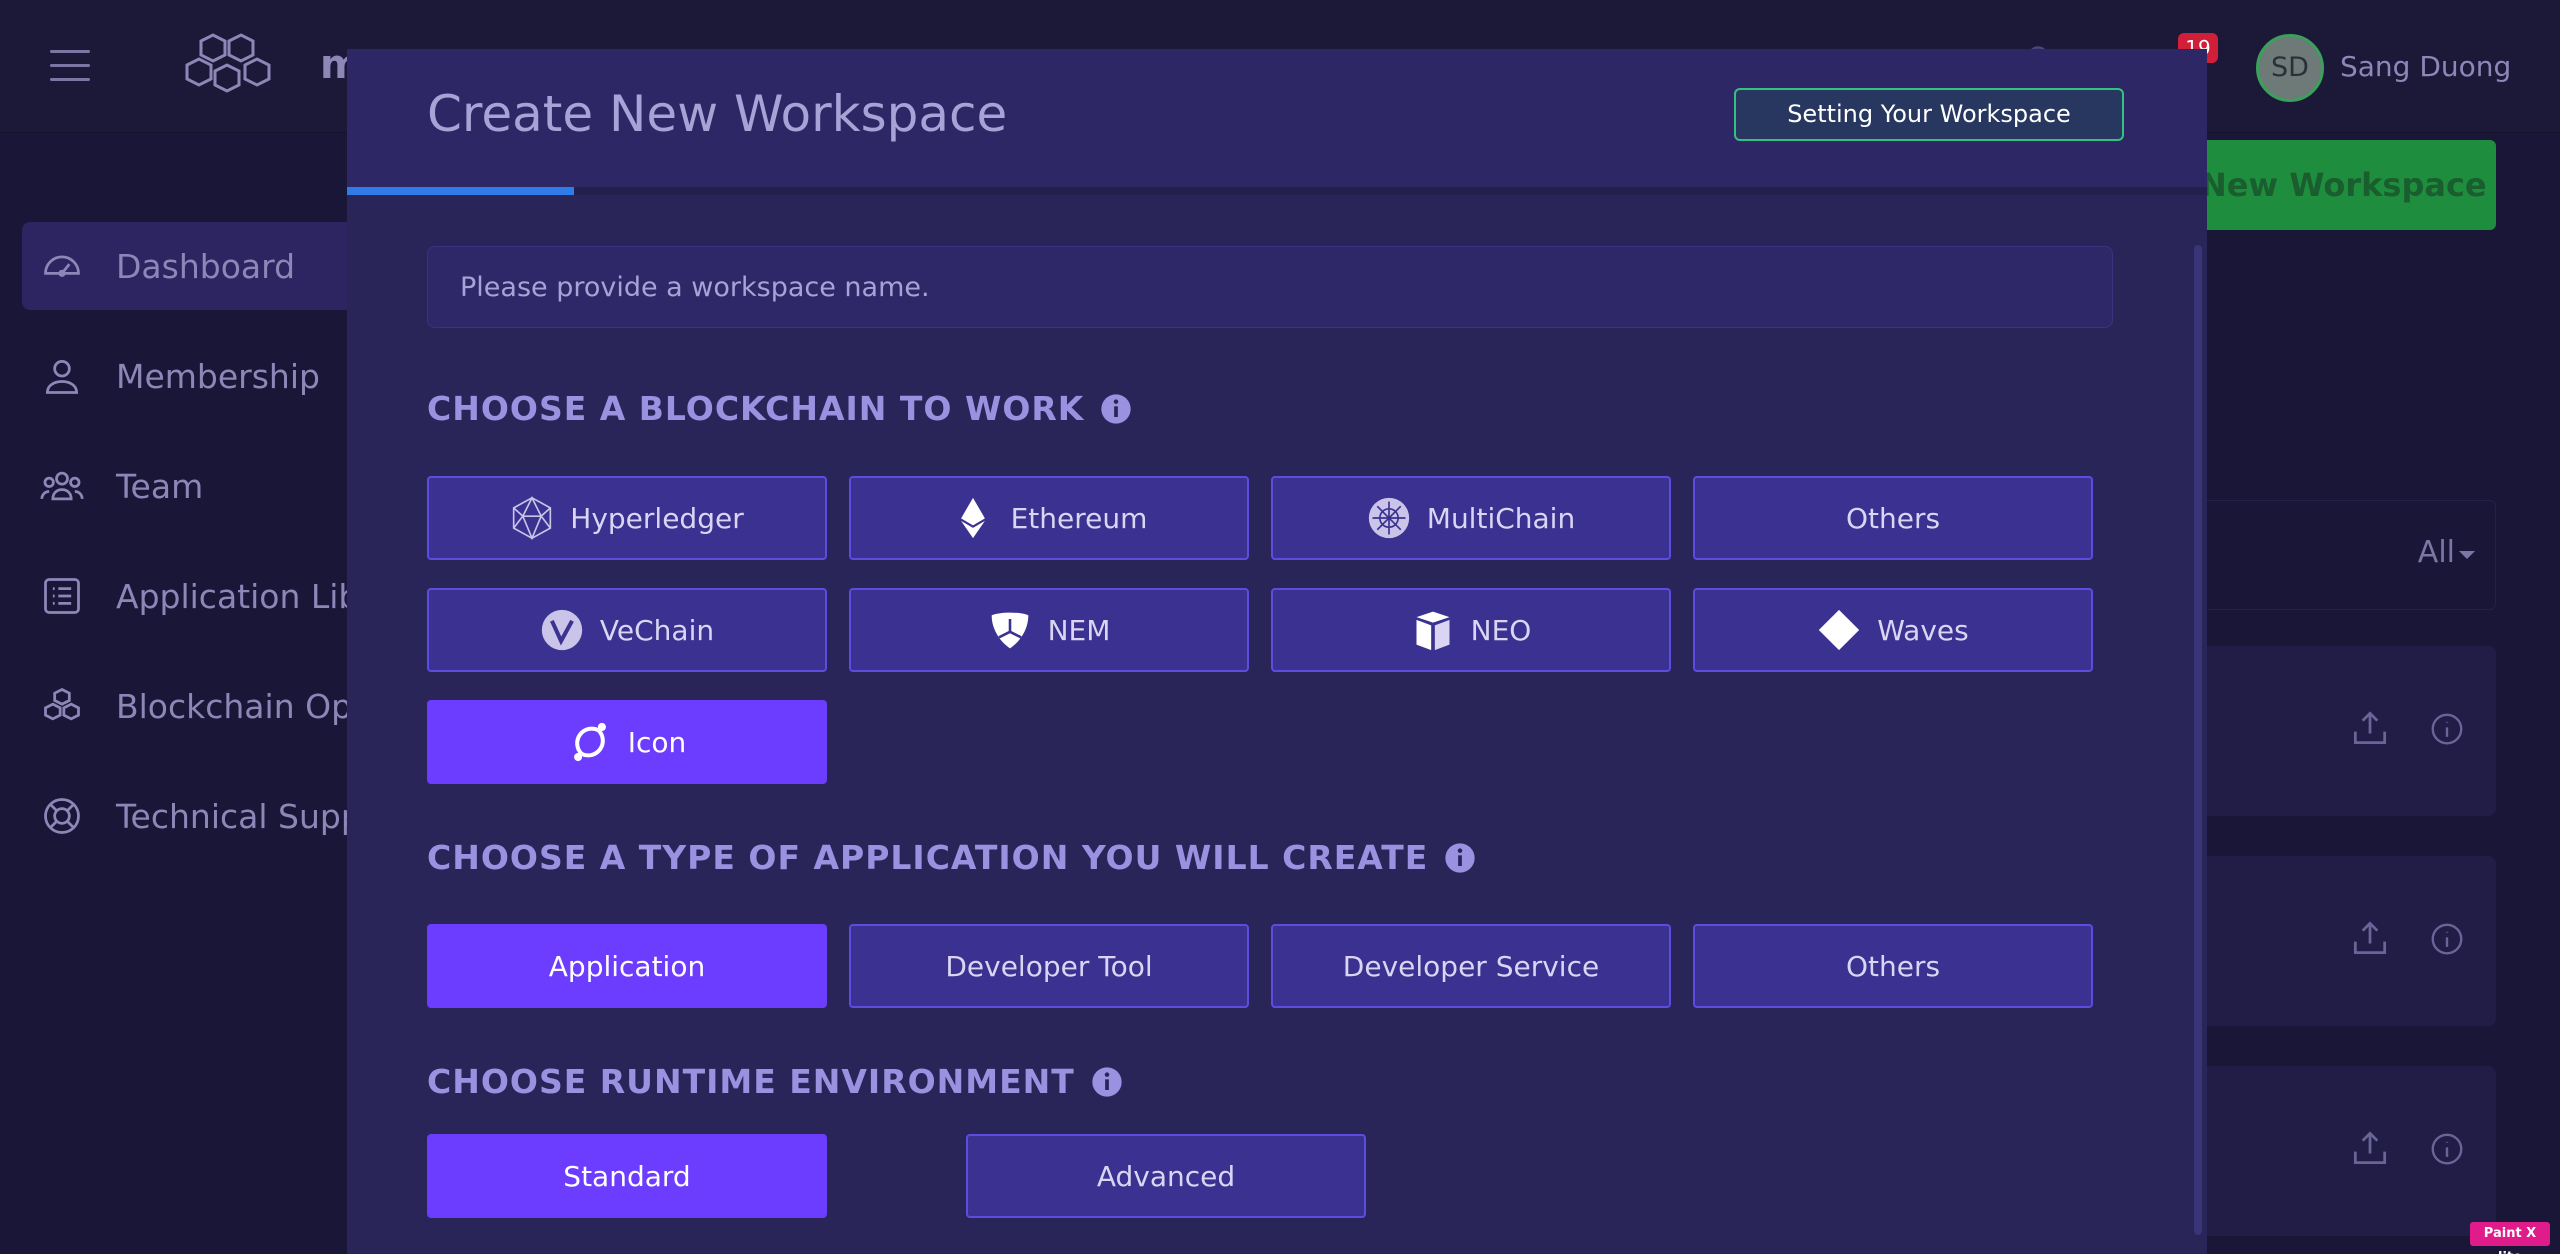 This screenshot has height=1254, width=2560. What do you see at coordinates (1277, 191) in the screenshot?
I see `progress-bar` at bounding box center [1277, 191].